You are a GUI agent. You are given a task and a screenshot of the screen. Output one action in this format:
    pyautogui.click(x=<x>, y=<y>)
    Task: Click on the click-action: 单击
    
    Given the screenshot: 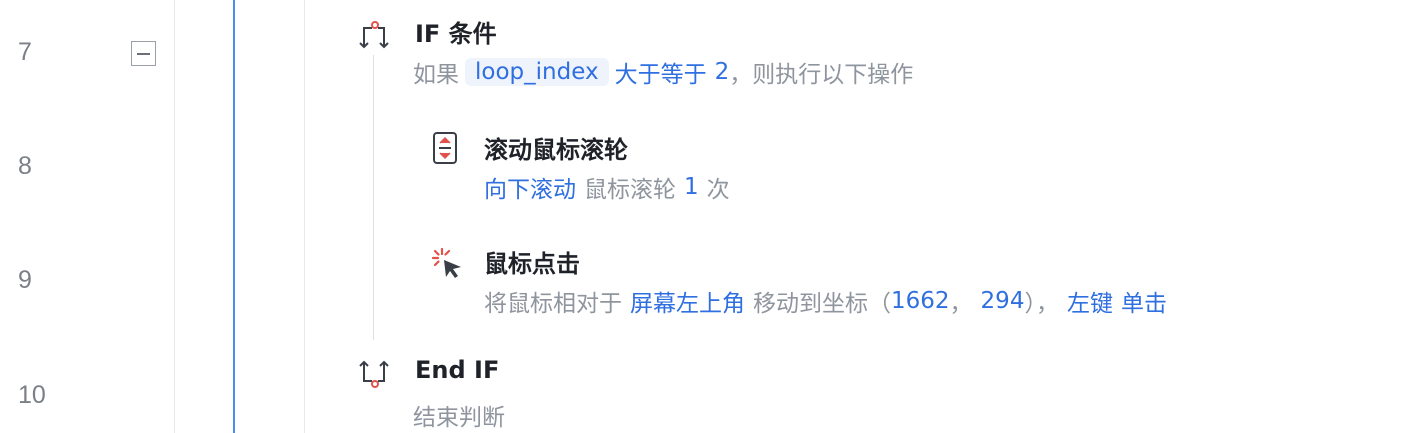 What is the action you would take?
    pyautogui.click(x=1144, y=301)
    